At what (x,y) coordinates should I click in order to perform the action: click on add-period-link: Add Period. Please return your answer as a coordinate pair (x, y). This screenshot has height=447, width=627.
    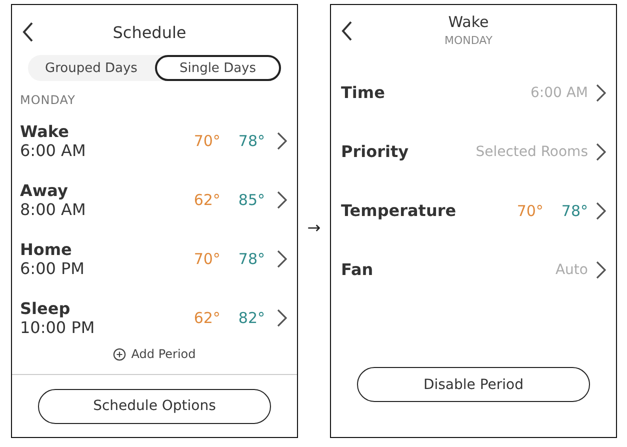
    Looking at the image, I should click on (163, 354).